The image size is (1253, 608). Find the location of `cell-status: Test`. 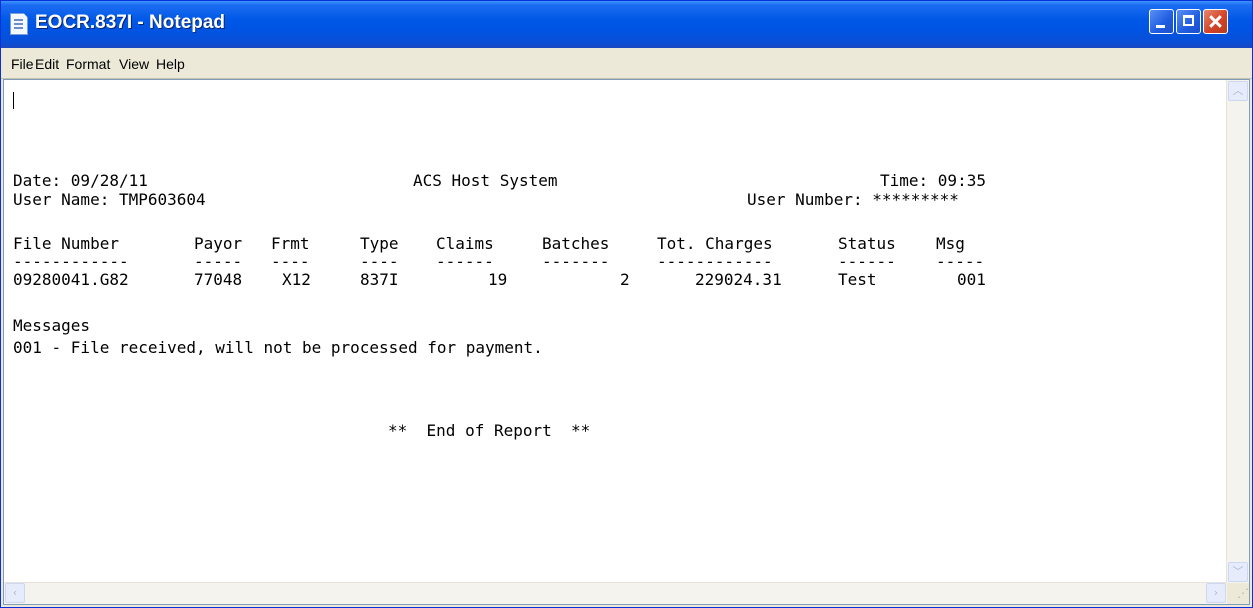

cell-status: Test is located at coordinates (857, 279).